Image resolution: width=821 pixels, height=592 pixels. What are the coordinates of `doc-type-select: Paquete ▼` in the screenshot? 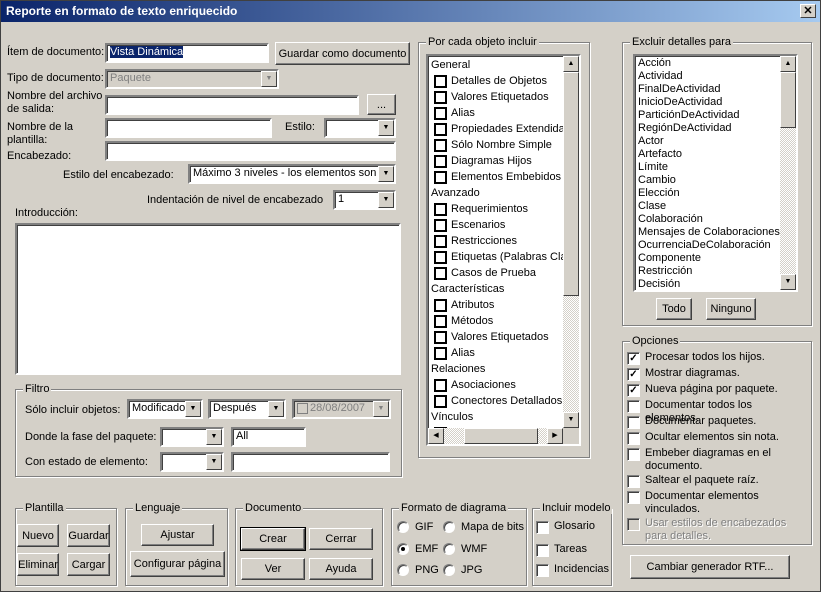 It's located at (192, 79).